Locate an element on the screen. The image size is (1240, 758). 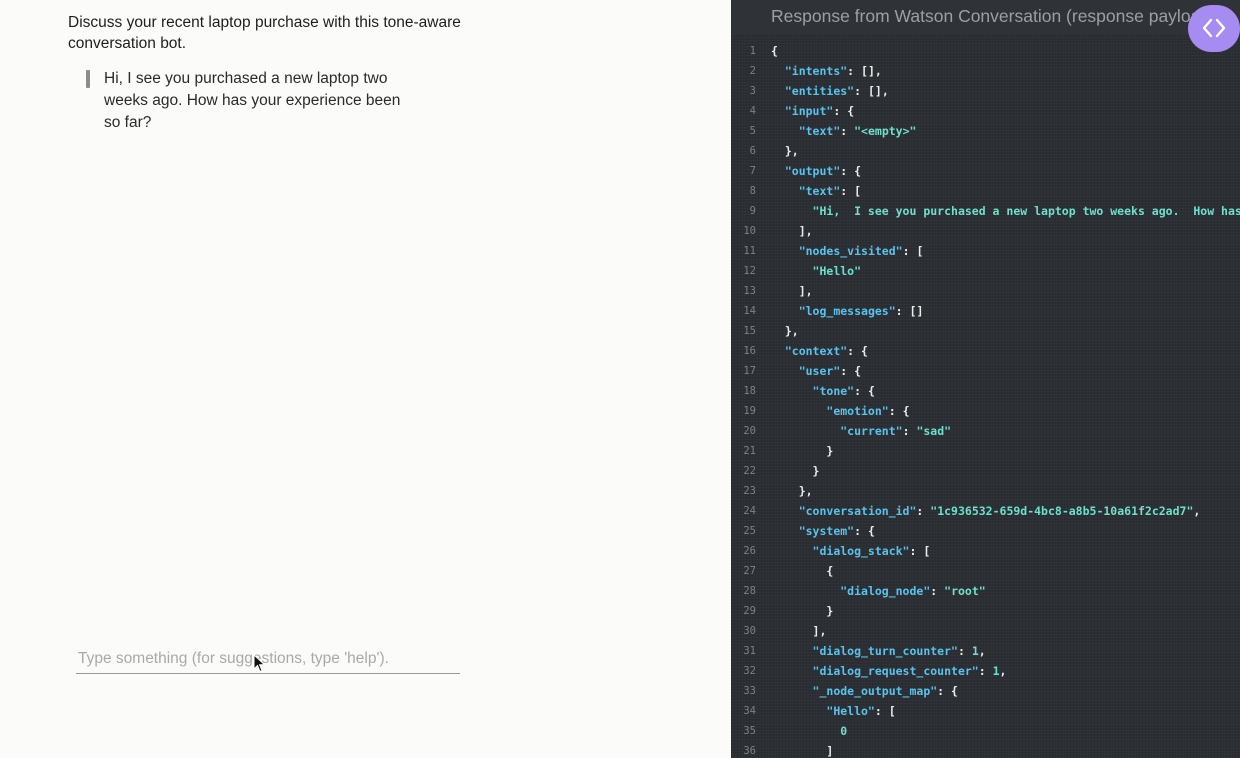
code-line: 16 "context": { is located at coordinates (985, 351).